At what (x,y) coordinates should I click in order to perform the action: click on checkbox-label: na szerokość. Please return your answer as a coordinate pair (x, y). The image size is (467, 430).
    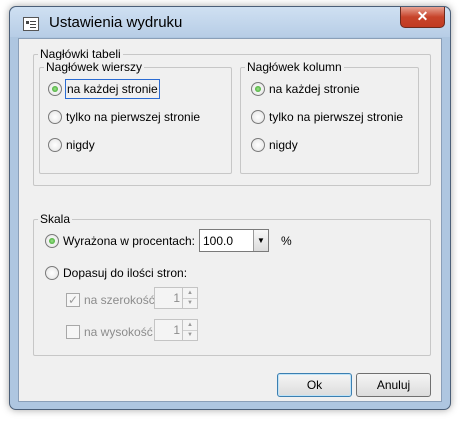
    Looking at the image, I should click on (119, 300).